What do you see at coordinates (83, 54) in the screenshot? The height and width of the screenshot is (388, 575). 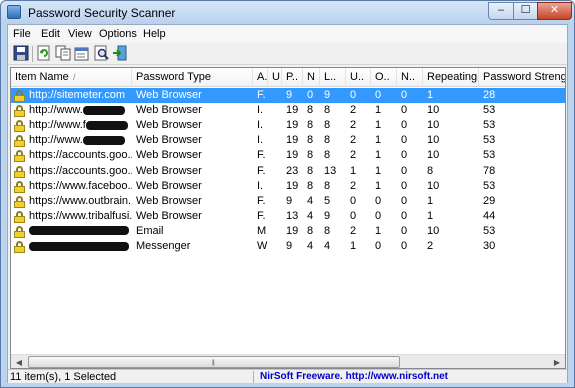 I see `properties-icon` at bounding box center [83, 54].